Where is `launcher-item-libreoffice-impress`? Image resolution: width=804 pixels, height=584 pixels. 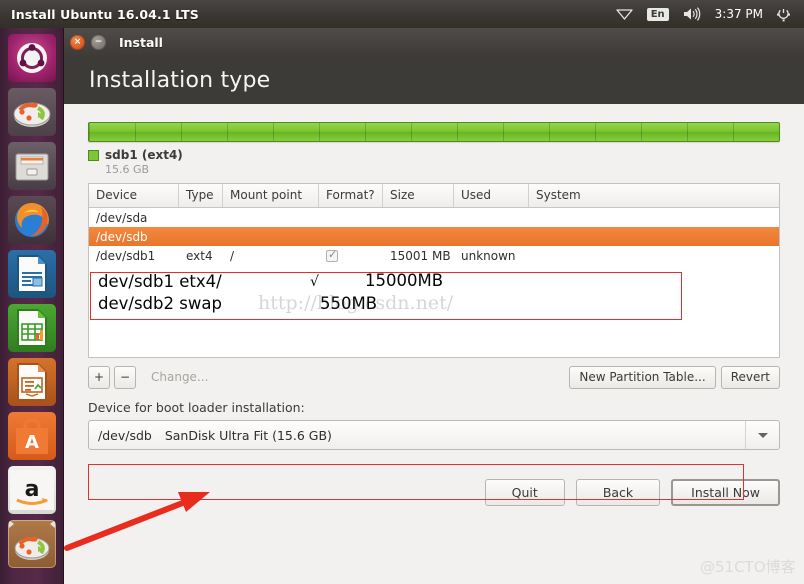
launcher-item-libreoffice-impress is located at coordinates (31, 382).